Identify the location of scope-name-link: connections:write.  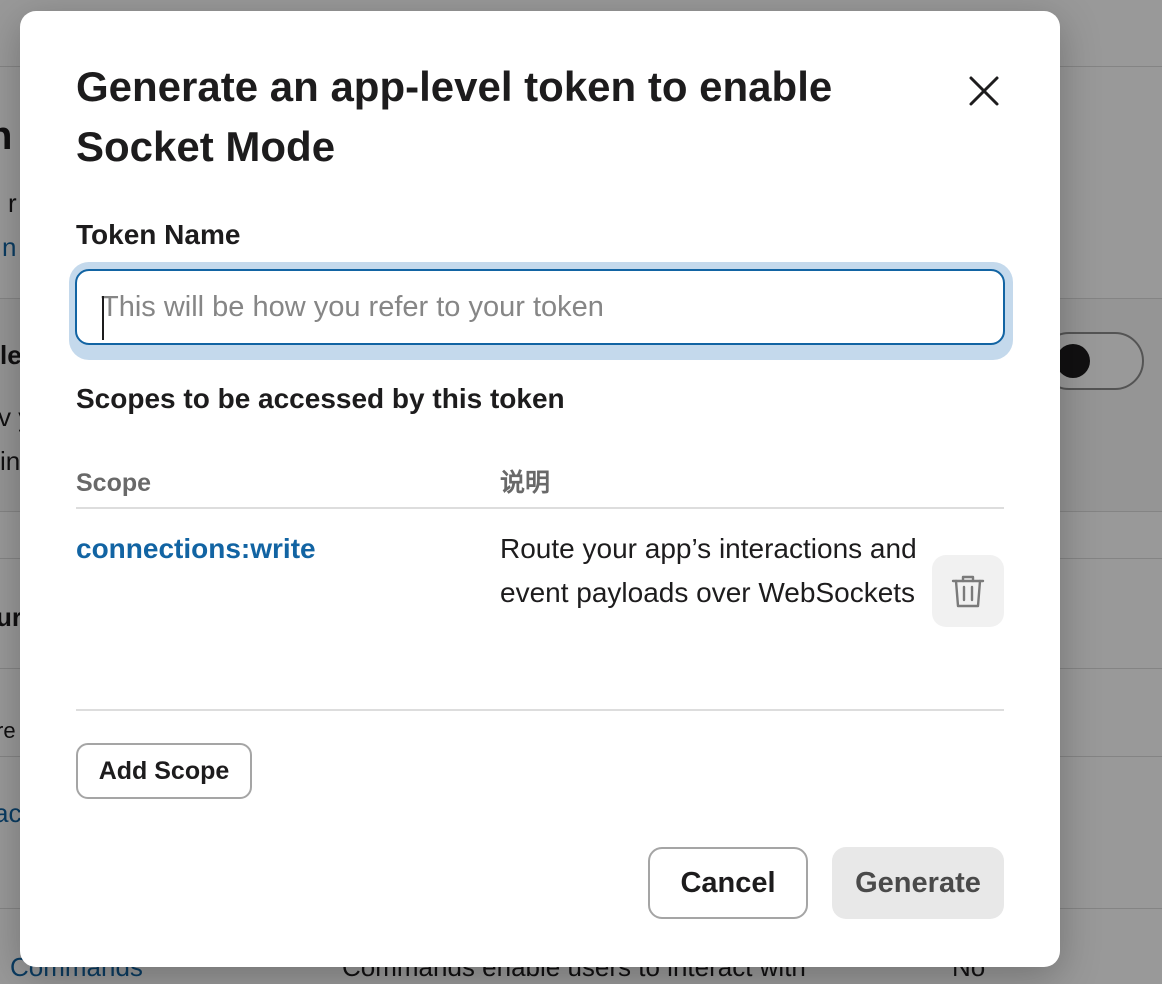
(196, 549).